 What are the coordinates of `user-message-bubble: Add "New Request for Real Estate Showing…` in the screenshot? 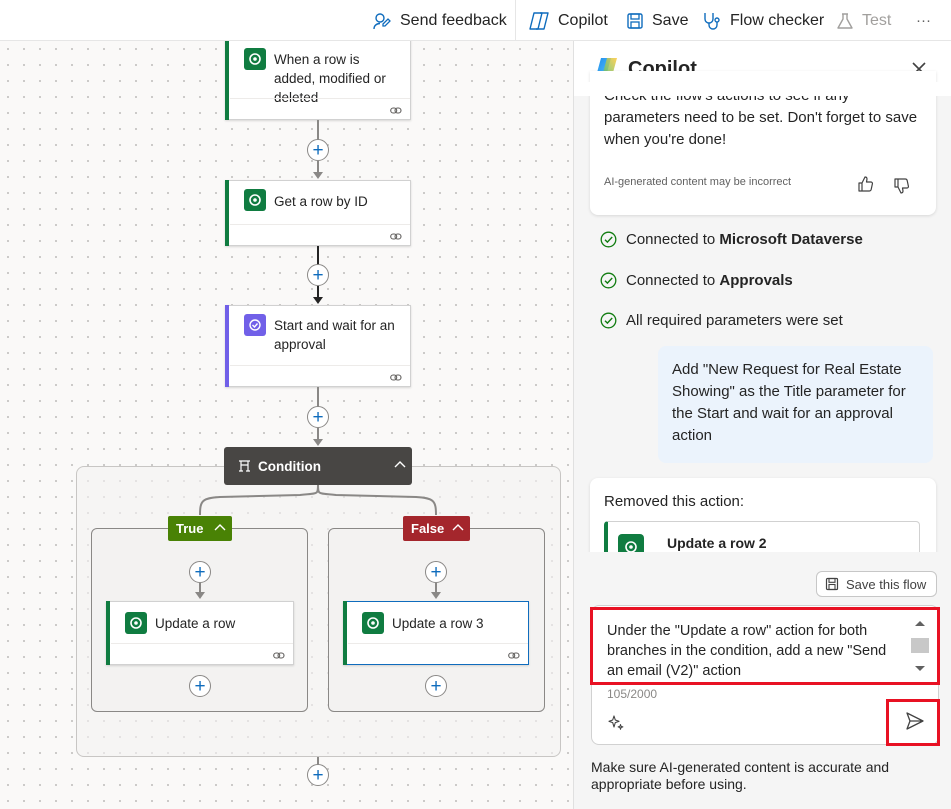 It's located at (795, 404).